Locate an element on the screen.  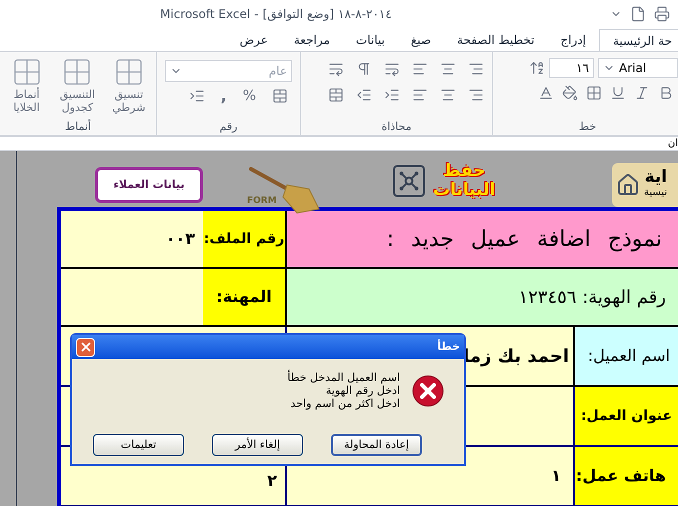
ribbon-group-label: أنماط is located at coordinates (78, 127).